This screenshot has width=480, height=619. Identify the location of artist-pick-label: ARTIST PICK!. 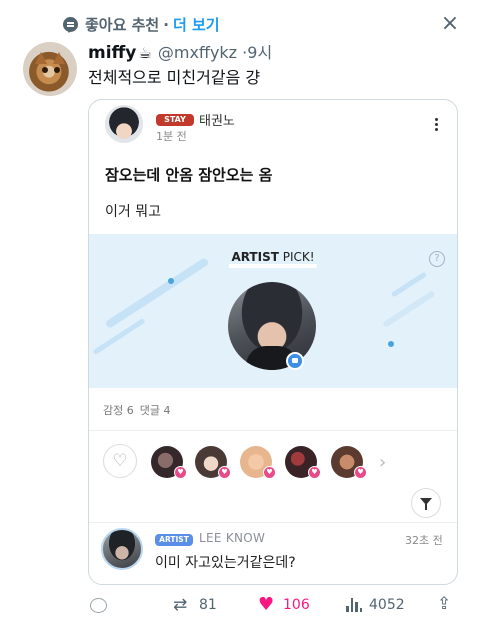
(273, 259).